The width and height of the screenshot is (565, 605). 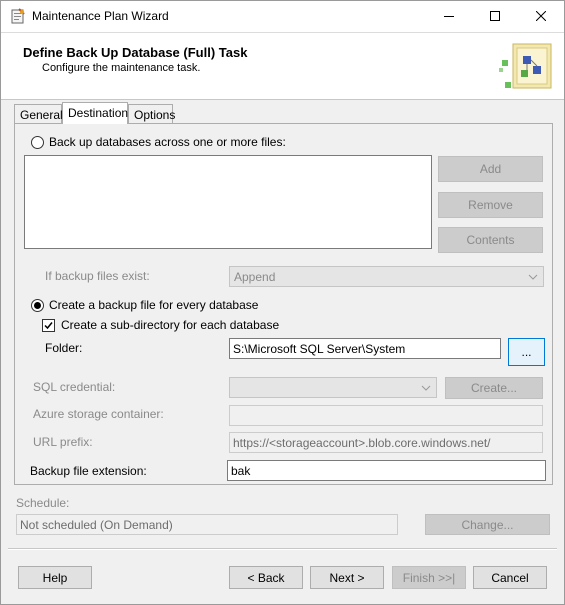 What do you see at coordinates (95, 113) in the screenshot?
I see `tab-destination: Destination` at bounding box center [95, 113].